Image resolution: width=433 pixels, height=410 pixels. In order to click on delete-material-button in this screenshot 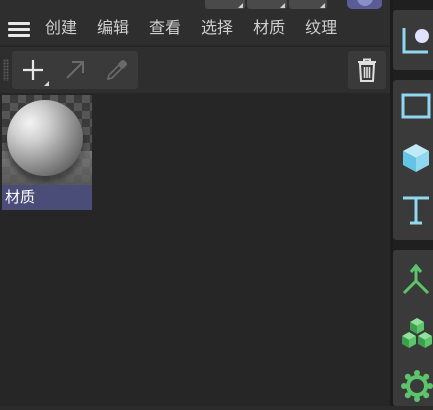, I will do `click(367, 70)`.